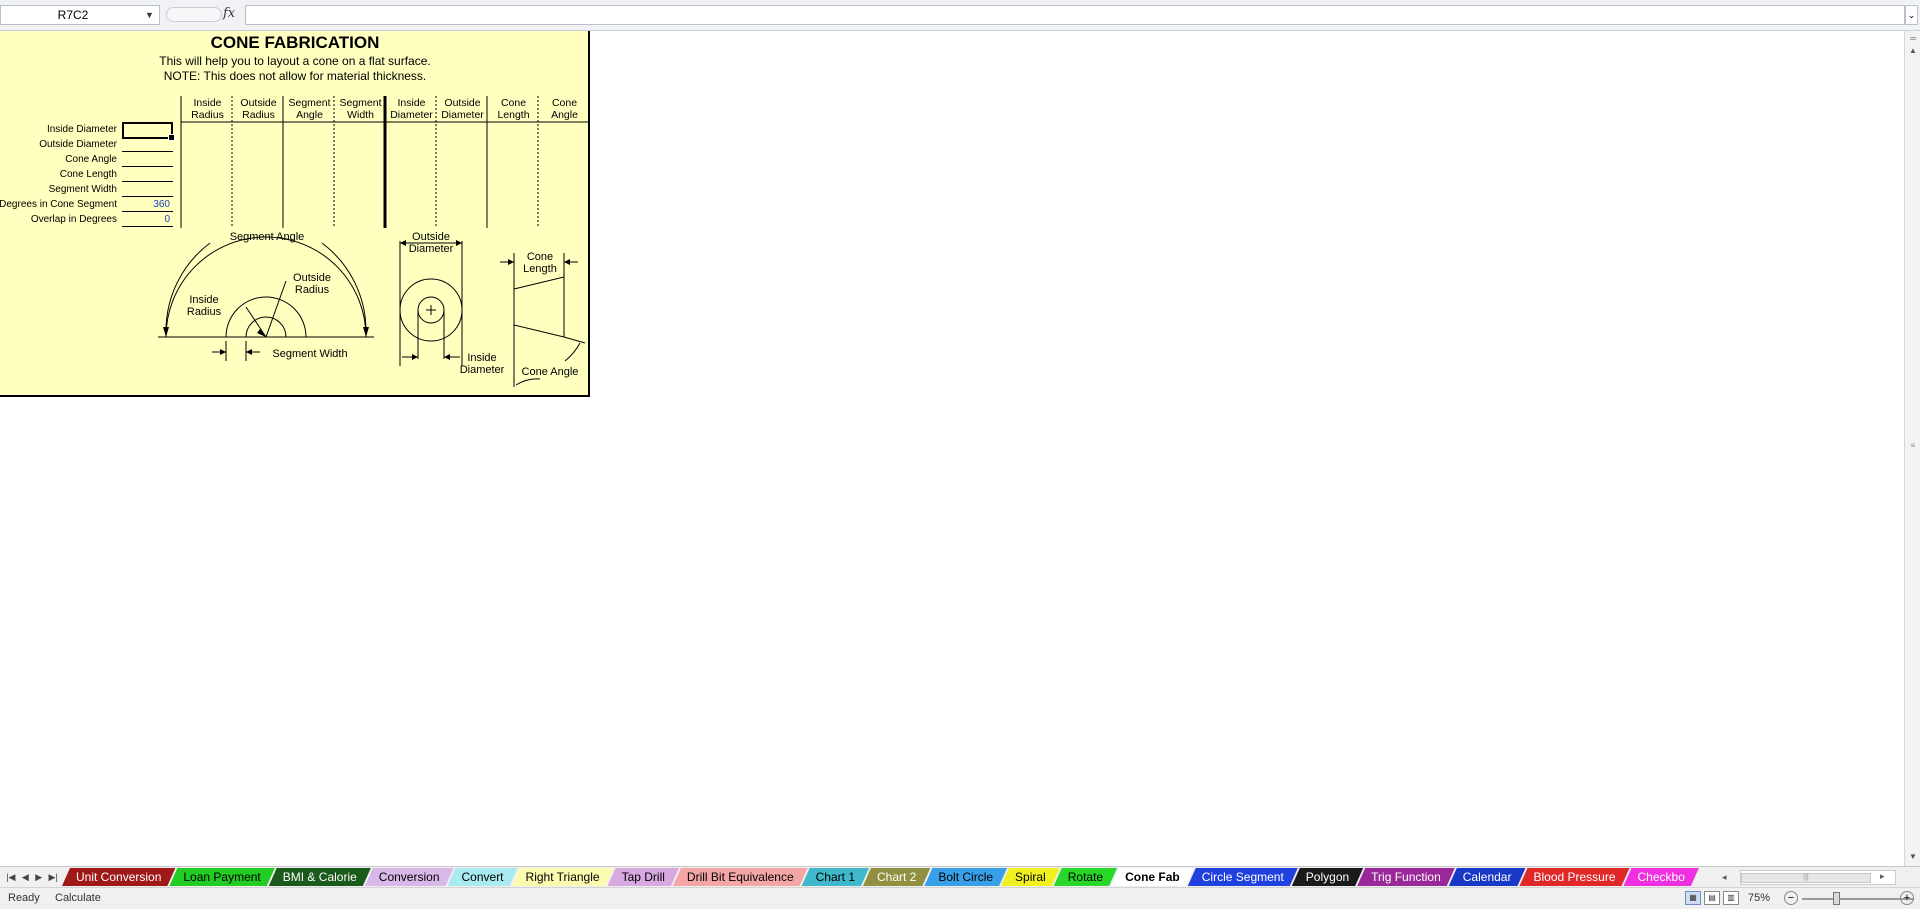  I want to click on next-sheet-icon: ▶, so click(38, 877).